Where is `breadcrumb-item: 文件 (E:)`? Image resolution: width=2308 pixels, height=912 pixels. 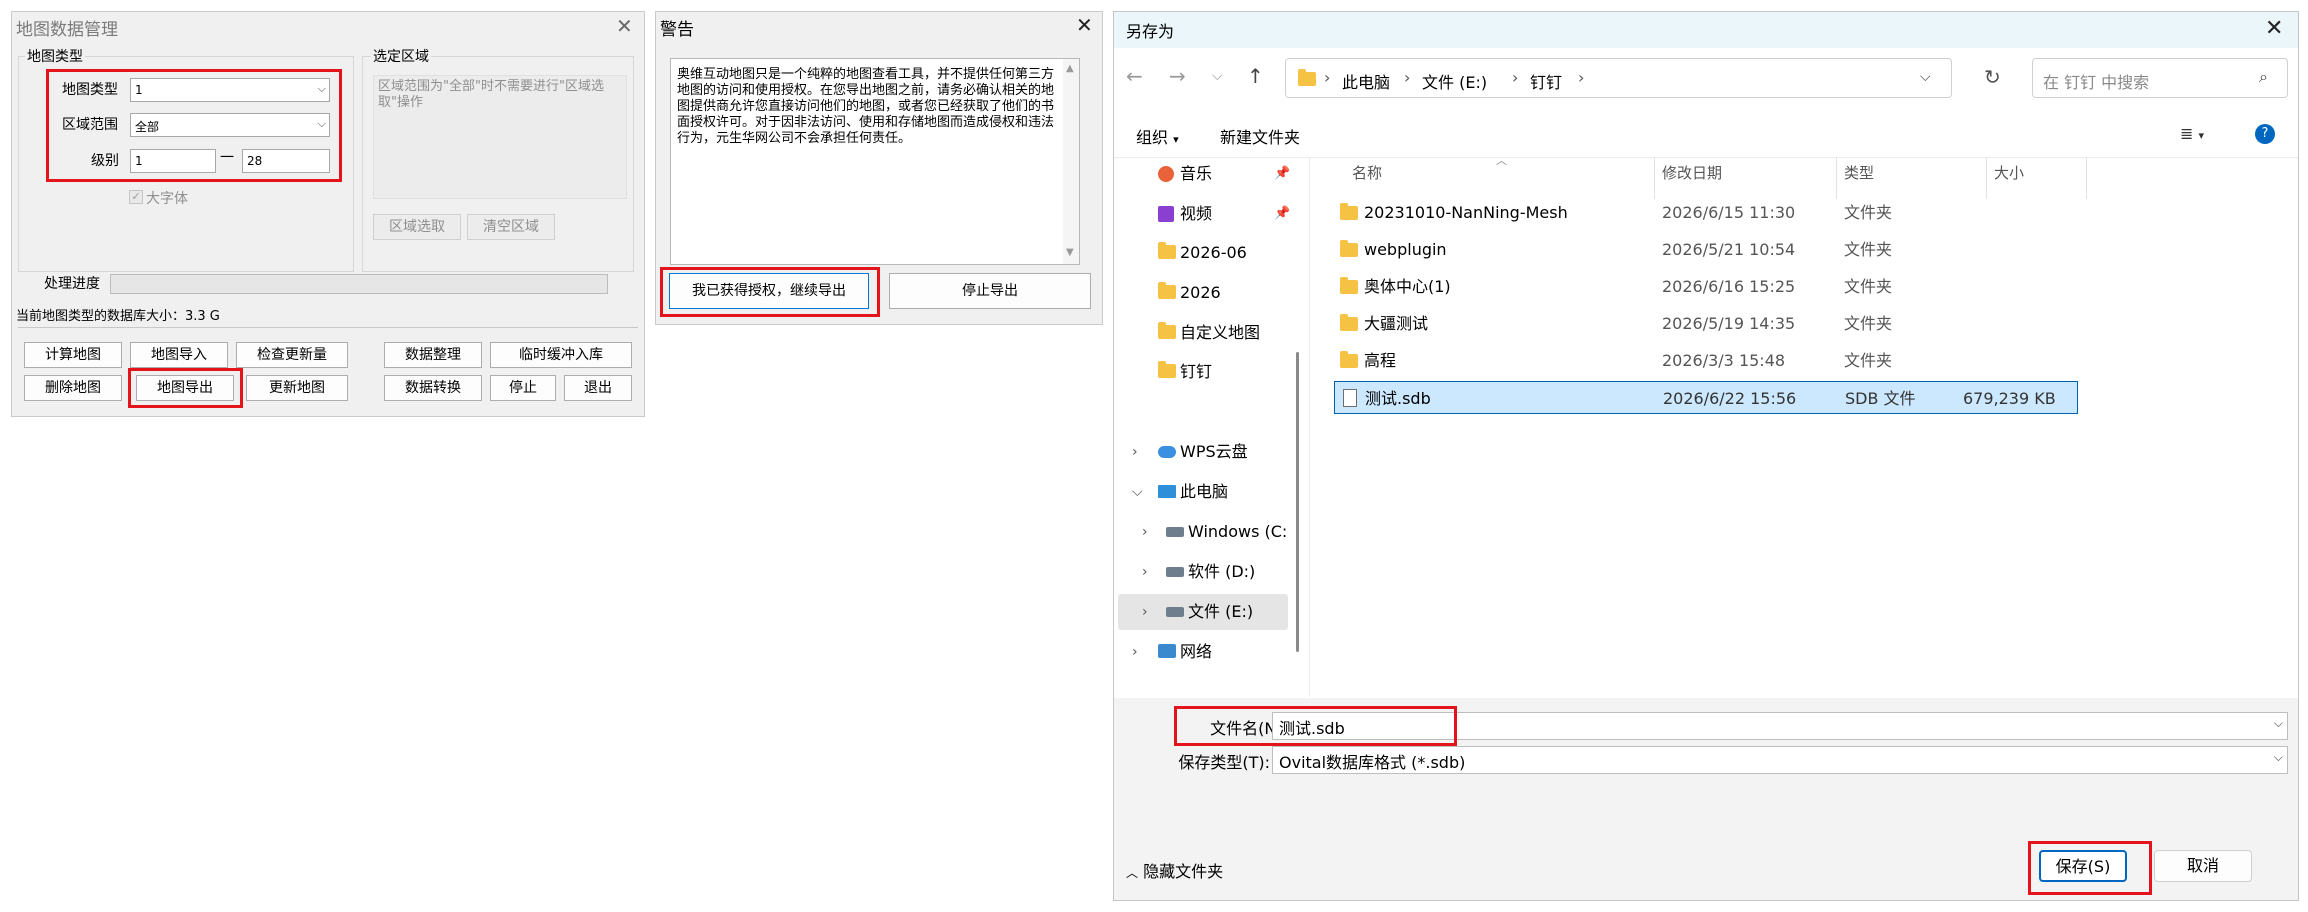
breadcrumb-item: 文件 (E:) is located at coordinates (1454, 81).